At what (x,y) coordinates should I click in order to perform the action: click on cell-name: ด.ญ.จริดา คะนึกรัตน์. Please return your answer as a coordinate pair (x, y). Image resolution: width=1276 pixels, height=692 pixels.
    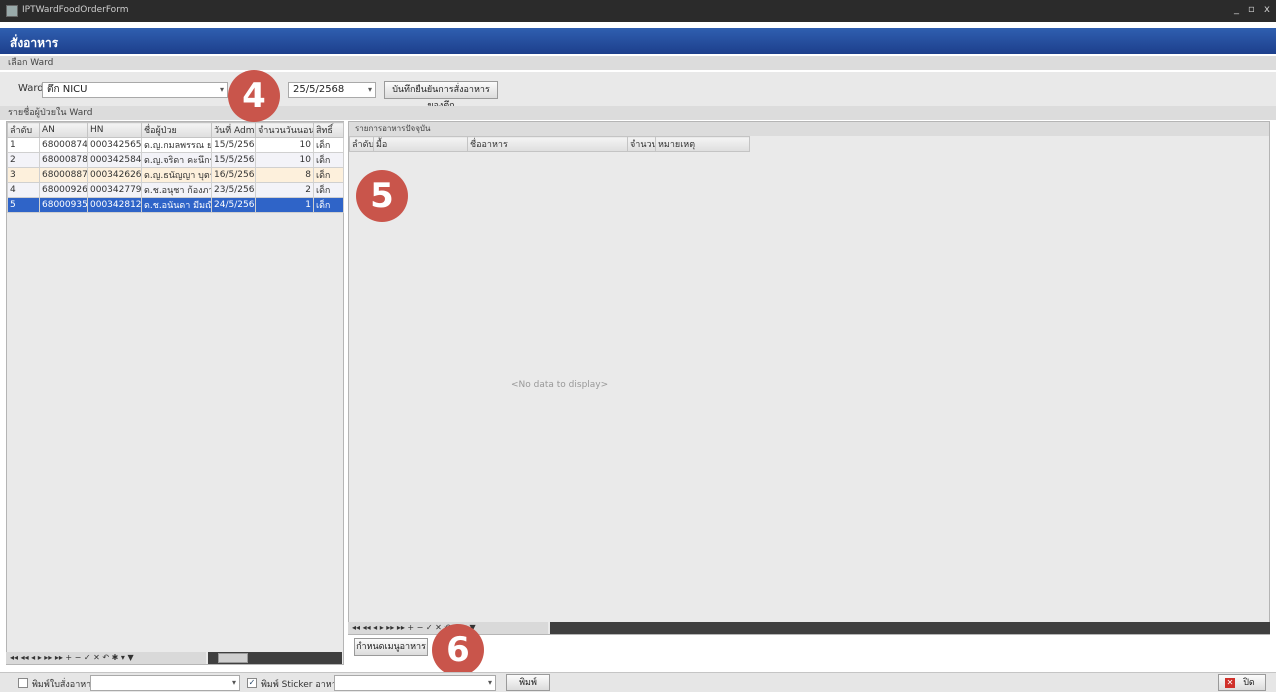
    Looking at the image, I should click on (176, 160).